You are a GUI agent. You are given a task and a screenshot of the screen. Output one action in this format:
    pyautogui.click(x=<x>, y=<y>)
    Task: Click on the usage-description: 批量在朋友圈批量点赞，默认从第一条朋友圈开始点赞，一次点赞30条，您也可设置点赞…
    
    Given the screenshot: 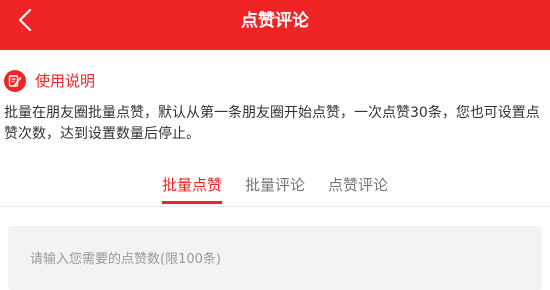 What is the action you would take?
    pyautogui.click(x=272, y=123)
    